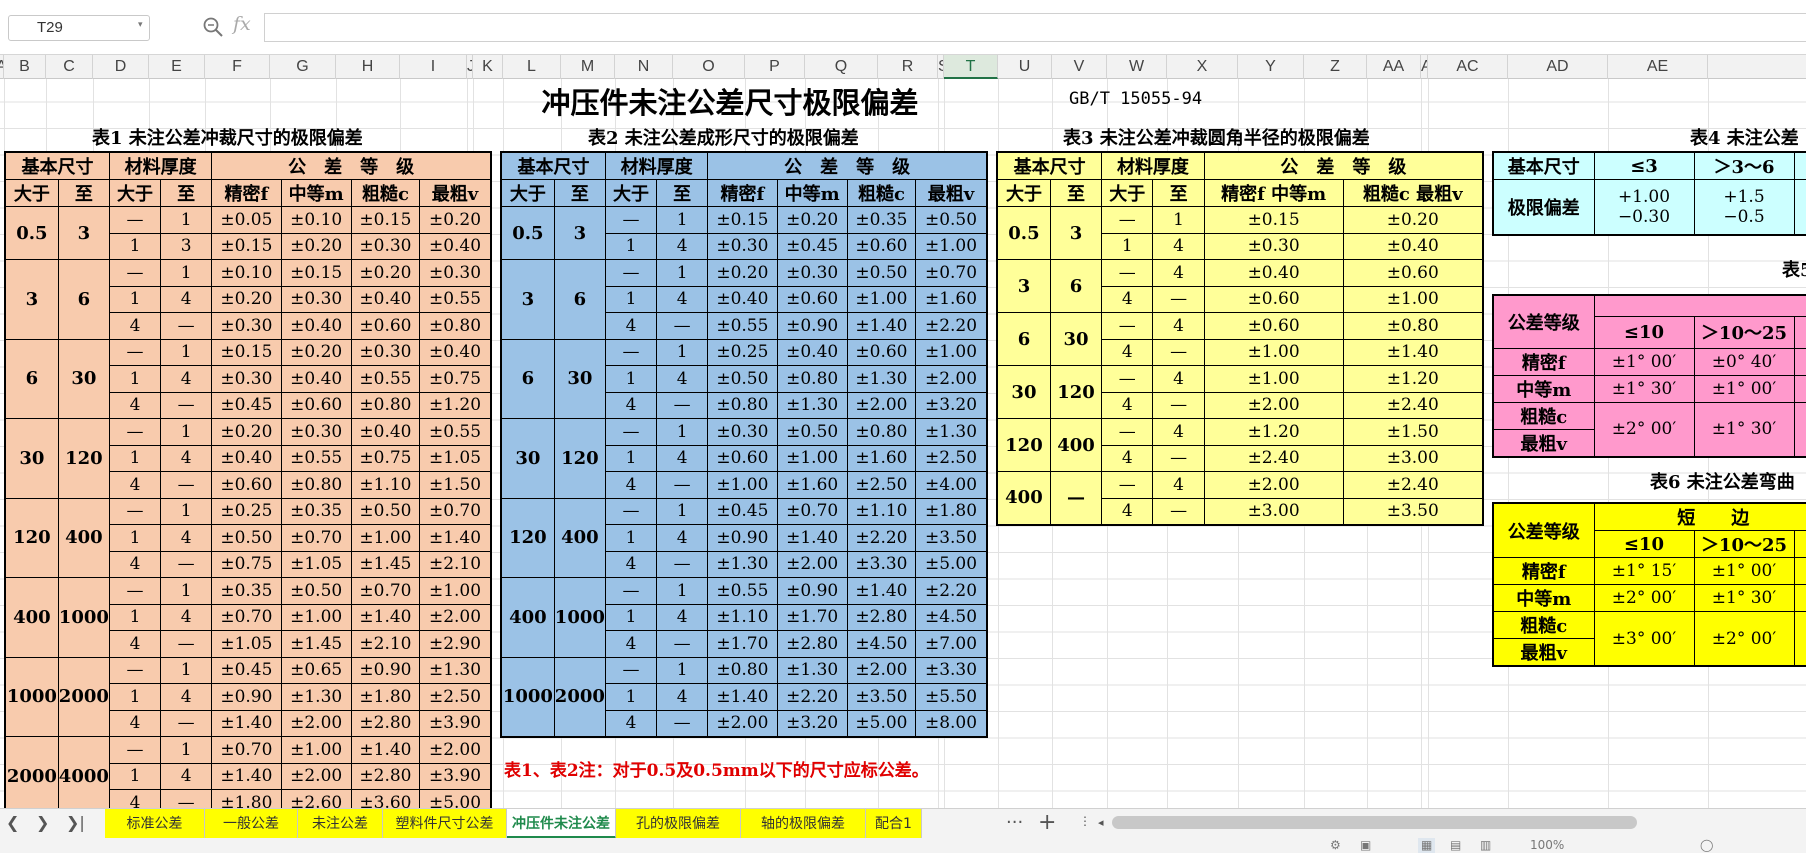  What do you see at coordinates (1543, 361) in the screenshot?
I see `t5-row-label: 精密f` at bounding box center [1543, 361].